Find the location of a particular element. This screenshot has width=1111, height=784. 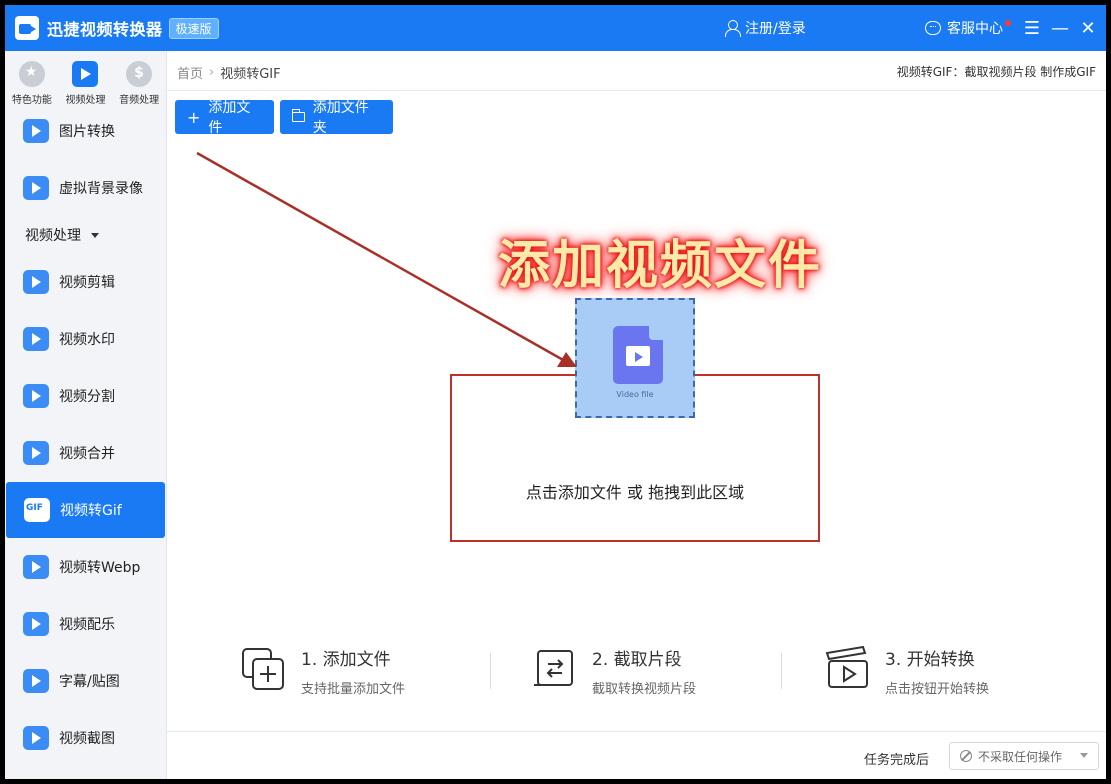

sidebar-item-image-convert: 图片转换 is located at coordinates (85, 131).